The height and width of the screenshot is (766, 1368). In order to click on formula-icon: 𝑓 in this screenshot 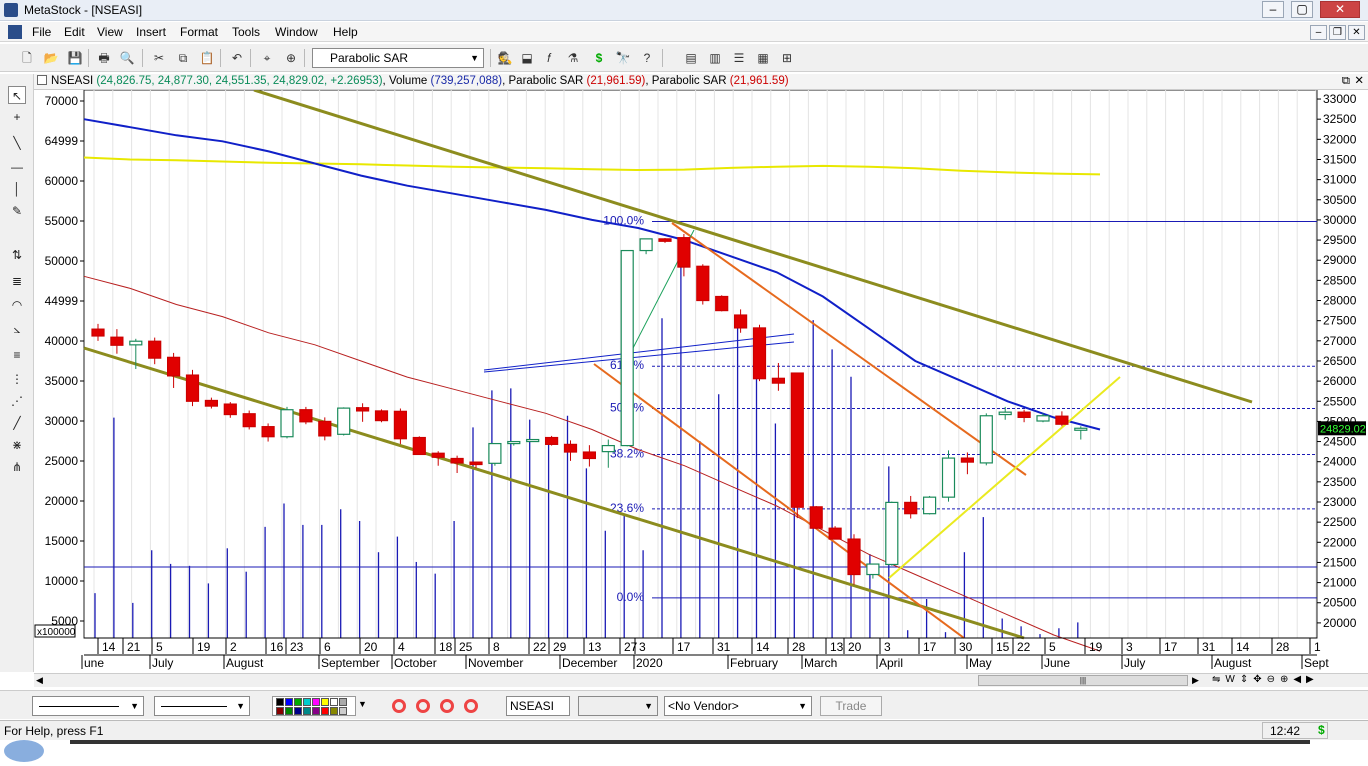, I will do `click(549, 58)`.